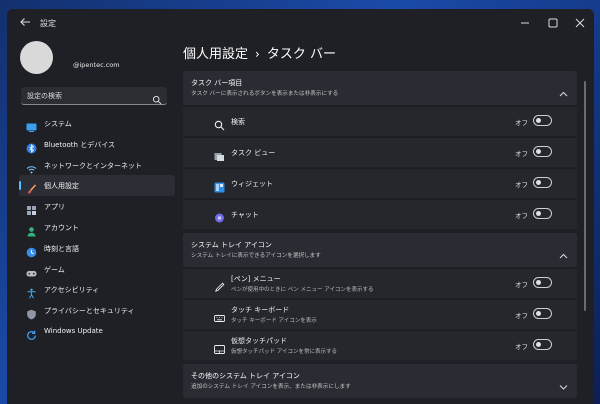 The height and width of the screenshot is (404, 600). I want to click on sidebar-item-label: 個人用設定, so click(61, 186).